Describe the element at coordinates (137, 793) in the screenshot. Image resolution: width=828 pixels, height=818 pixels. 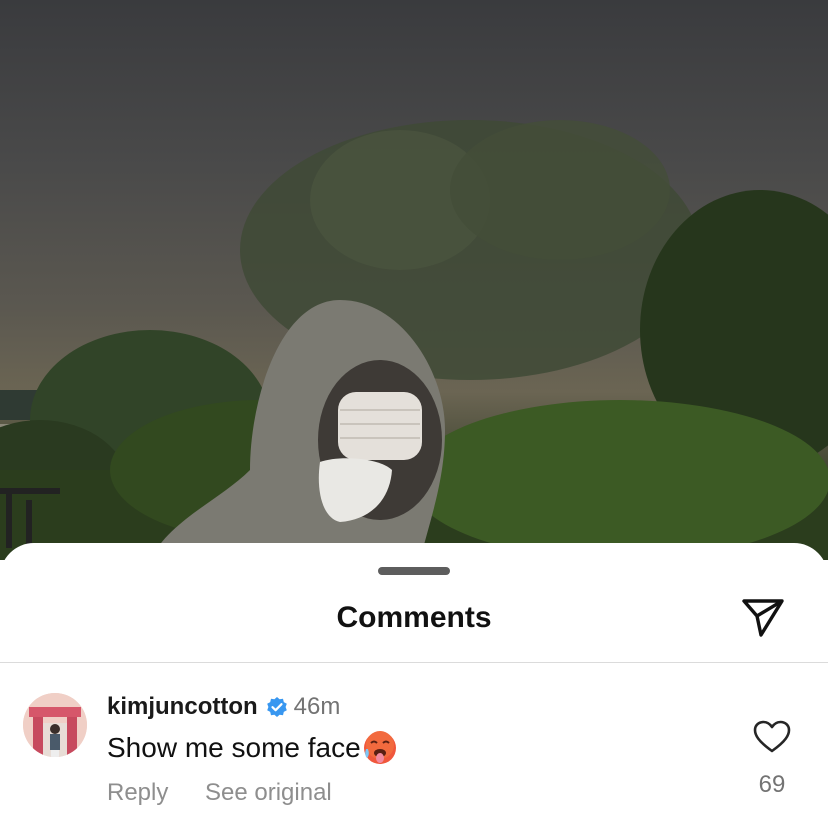
I see `reply-button: Reply` at that location.